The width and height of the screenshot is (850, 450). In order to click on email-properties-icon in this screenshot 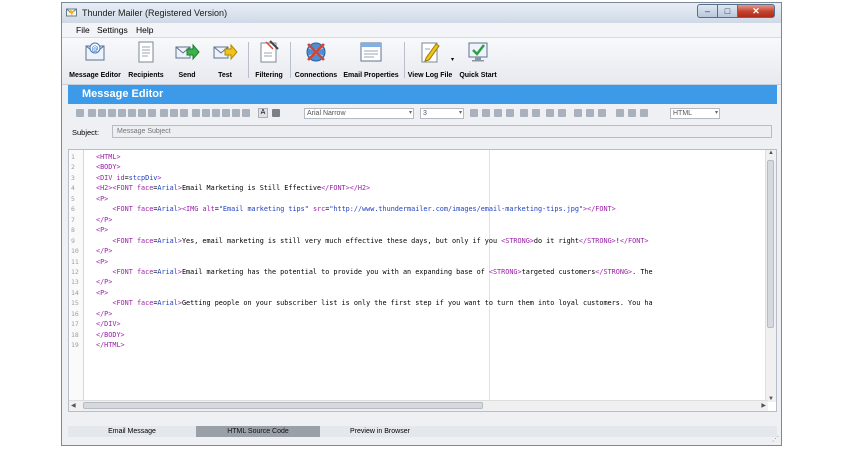, I will do `click(371, 52)`.